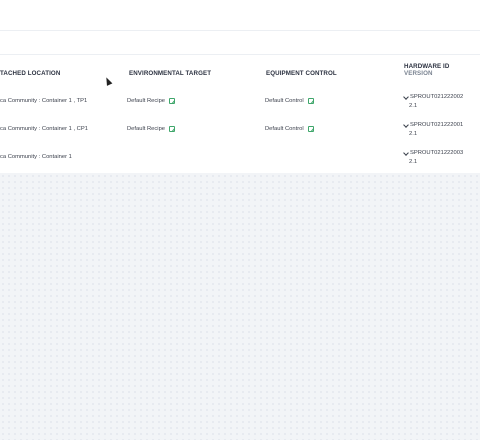 The width and height of the screenshot is (480, 440). Describe the element at coordinates (170, 73) in the screenshot. I see `column-header-environmental-target: ENVIRONMENTAL TARGET` at that location.